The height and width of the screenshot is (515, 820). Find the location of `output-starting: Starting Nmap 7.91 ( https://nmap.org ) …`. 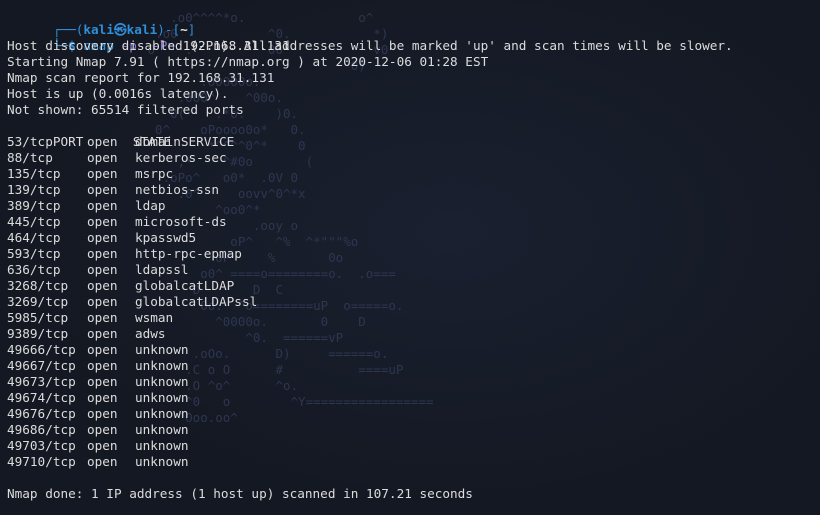

output-starting: Starting Nmap 7.91 ( https://nmap.org ) … is located at coordinates (248, 61).